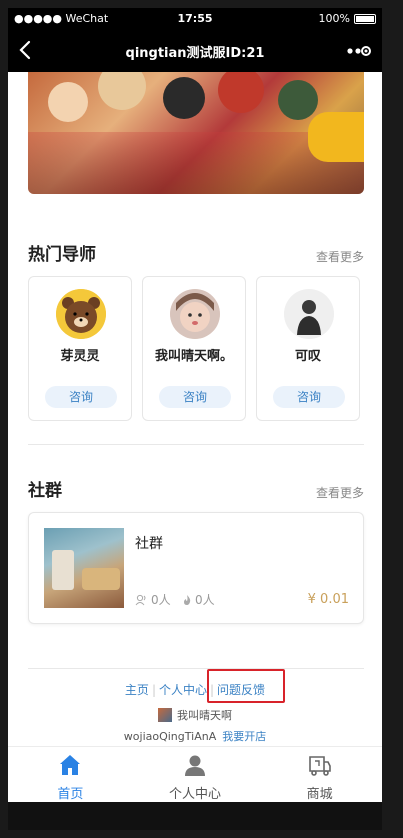 The image size is (403, 838). I want to click on tab-profile: 个人中心, so click(195, 774).